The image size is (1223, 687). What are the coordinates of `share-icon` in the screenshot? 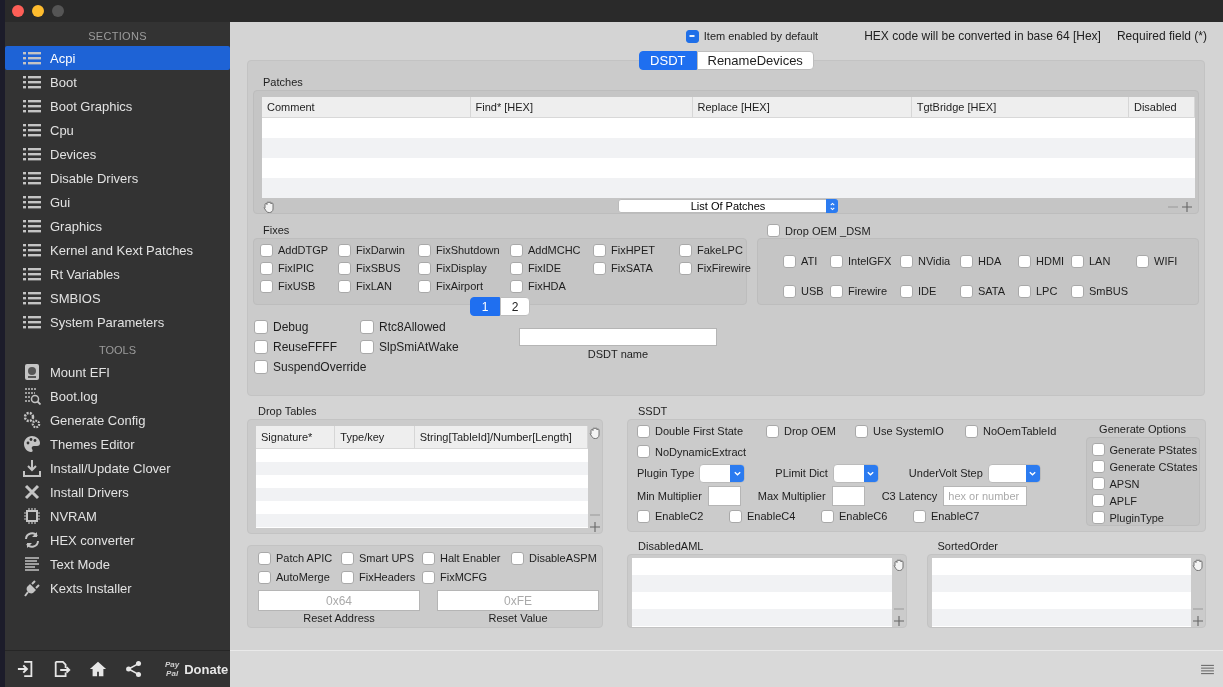 It's located at (134, 669).